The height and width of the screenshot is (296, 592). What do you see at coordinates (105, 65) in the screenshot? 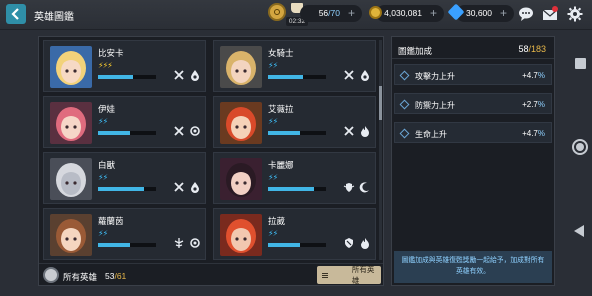
I see `hero-stars: ⚡⚡⚡` at bounding box center [105, 65].